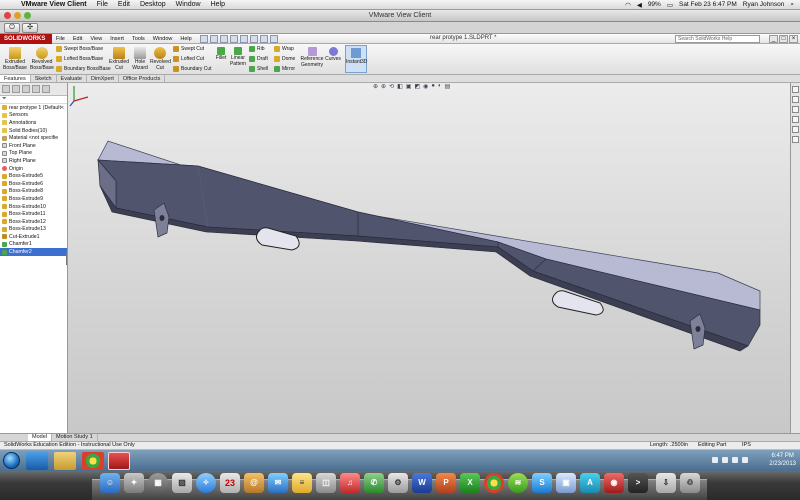 The width and height of the screenshot is (800, 500). What do you see at coordinates (83, 69) in the screenshot?
I see `boundary-boss-button: Boundary Boss/Base` at bounding box center [83, 69].